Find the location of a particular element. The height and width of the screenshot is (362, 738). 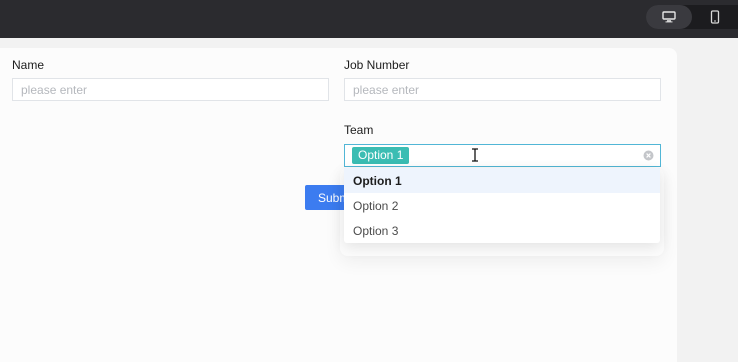

job-number-placeholder: please enter is located at coordinates (386, 89).